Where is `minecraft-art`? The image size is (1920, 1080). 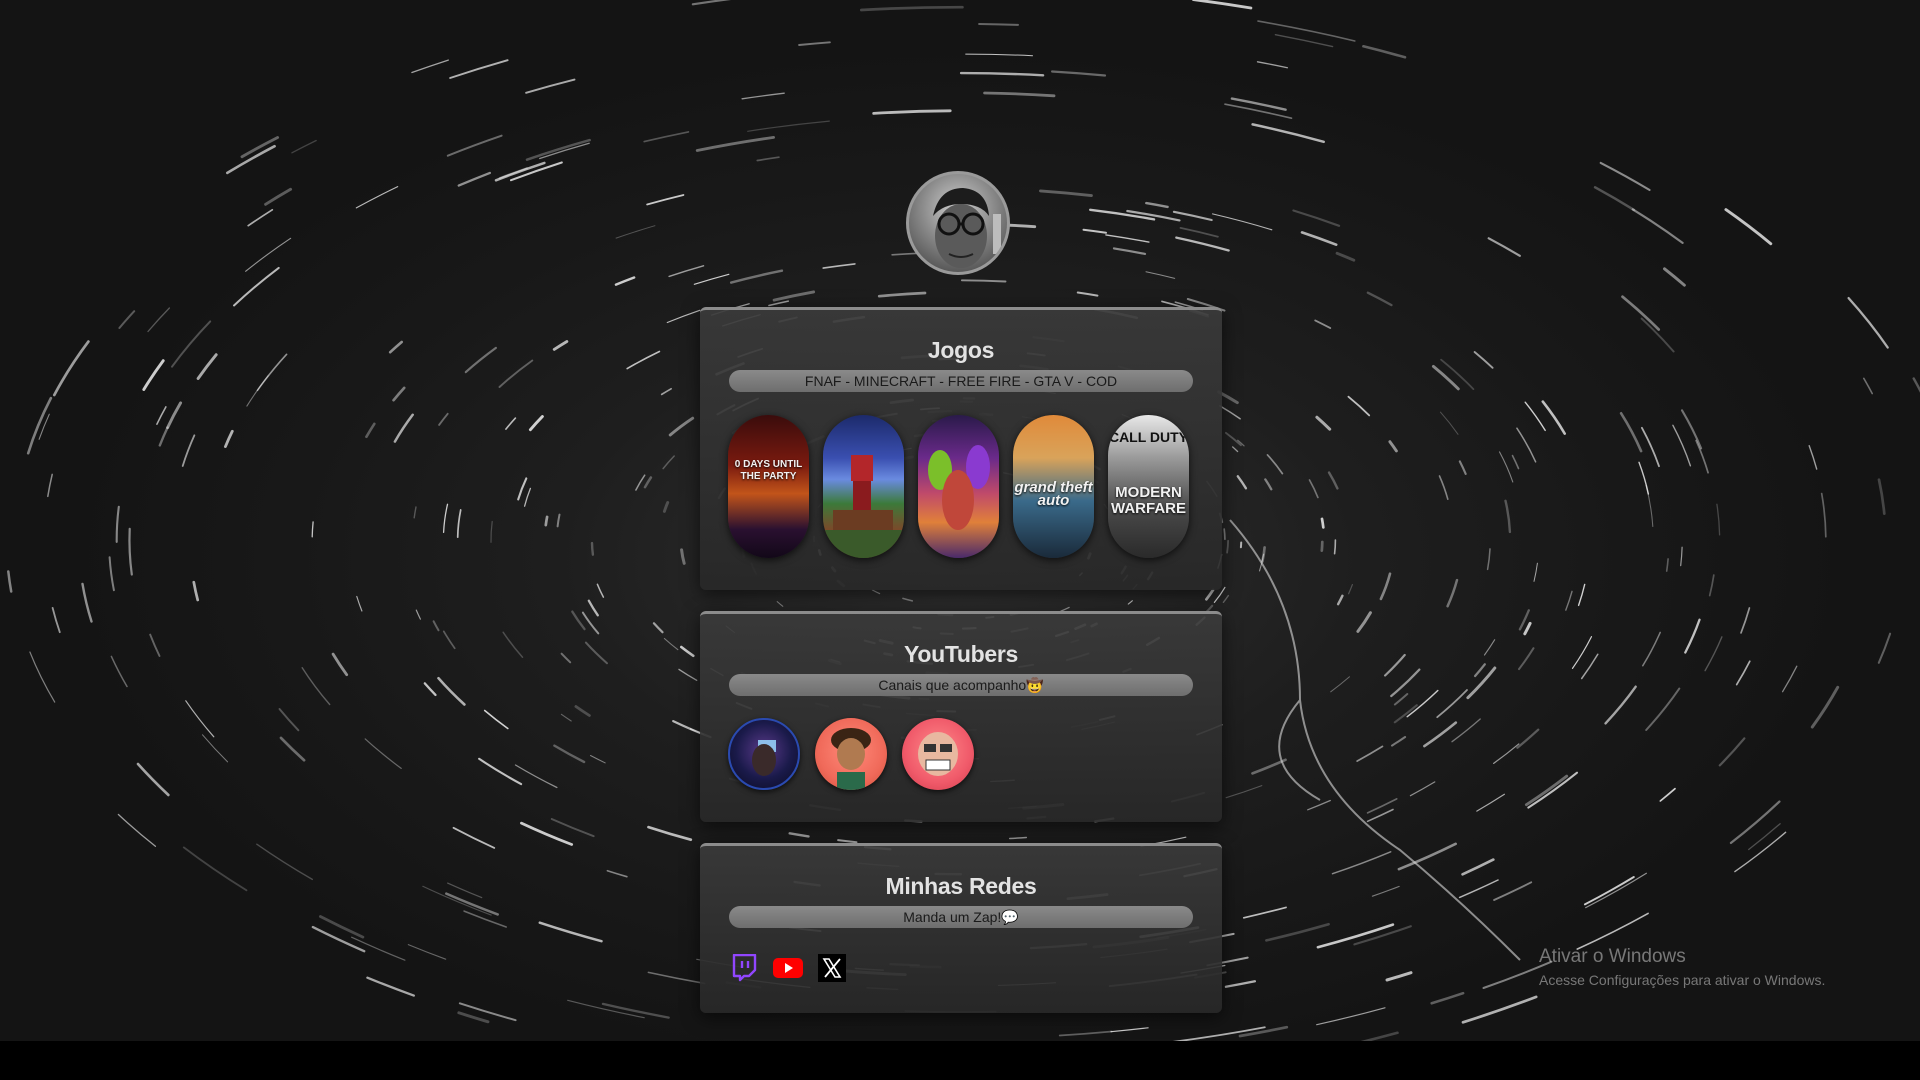
minecraft-art is located at coordinates (863, 506).